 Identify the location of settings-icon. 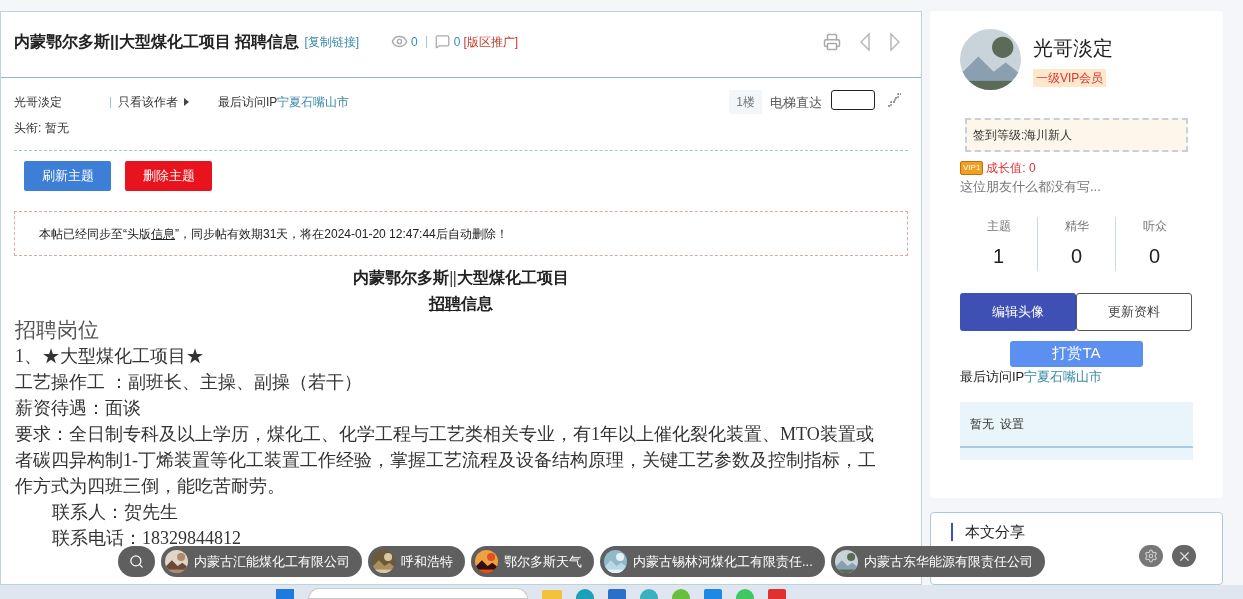
(1151, 556).